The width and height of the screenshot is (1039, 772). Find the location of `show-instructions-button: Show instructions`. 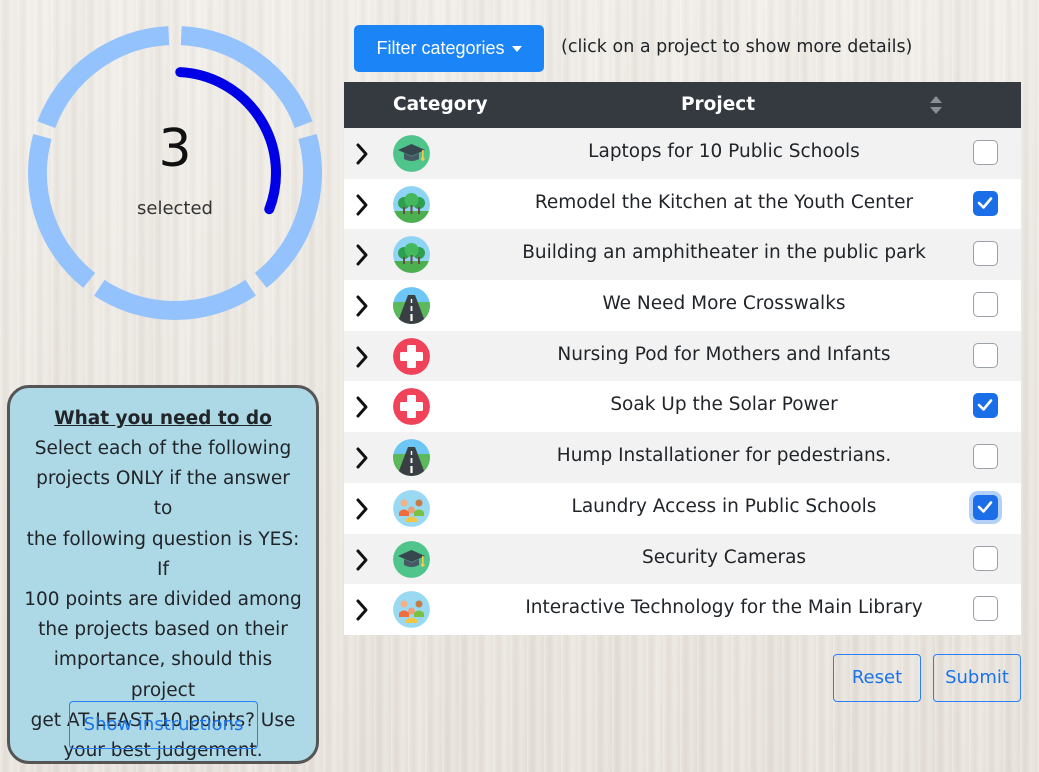

show-instructions-button: Show instructions is located at coordinates (163, 725).